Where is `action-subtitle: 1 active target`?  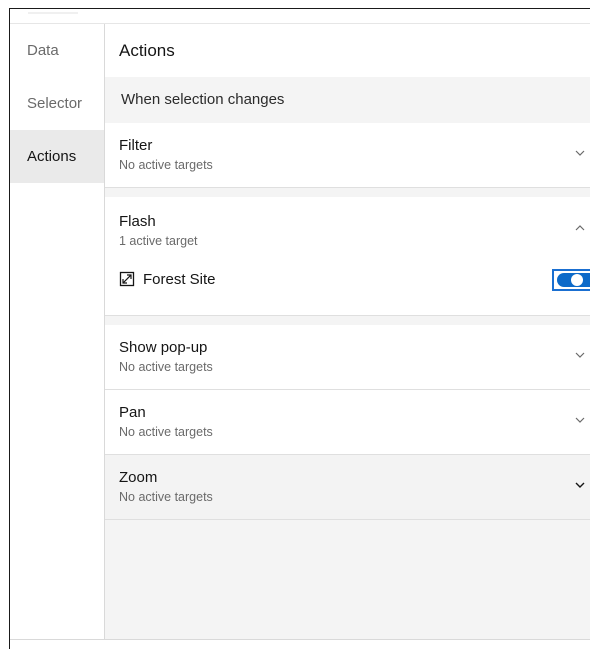 action-subtitle: 1 active target is located at coordinates (158, 241).